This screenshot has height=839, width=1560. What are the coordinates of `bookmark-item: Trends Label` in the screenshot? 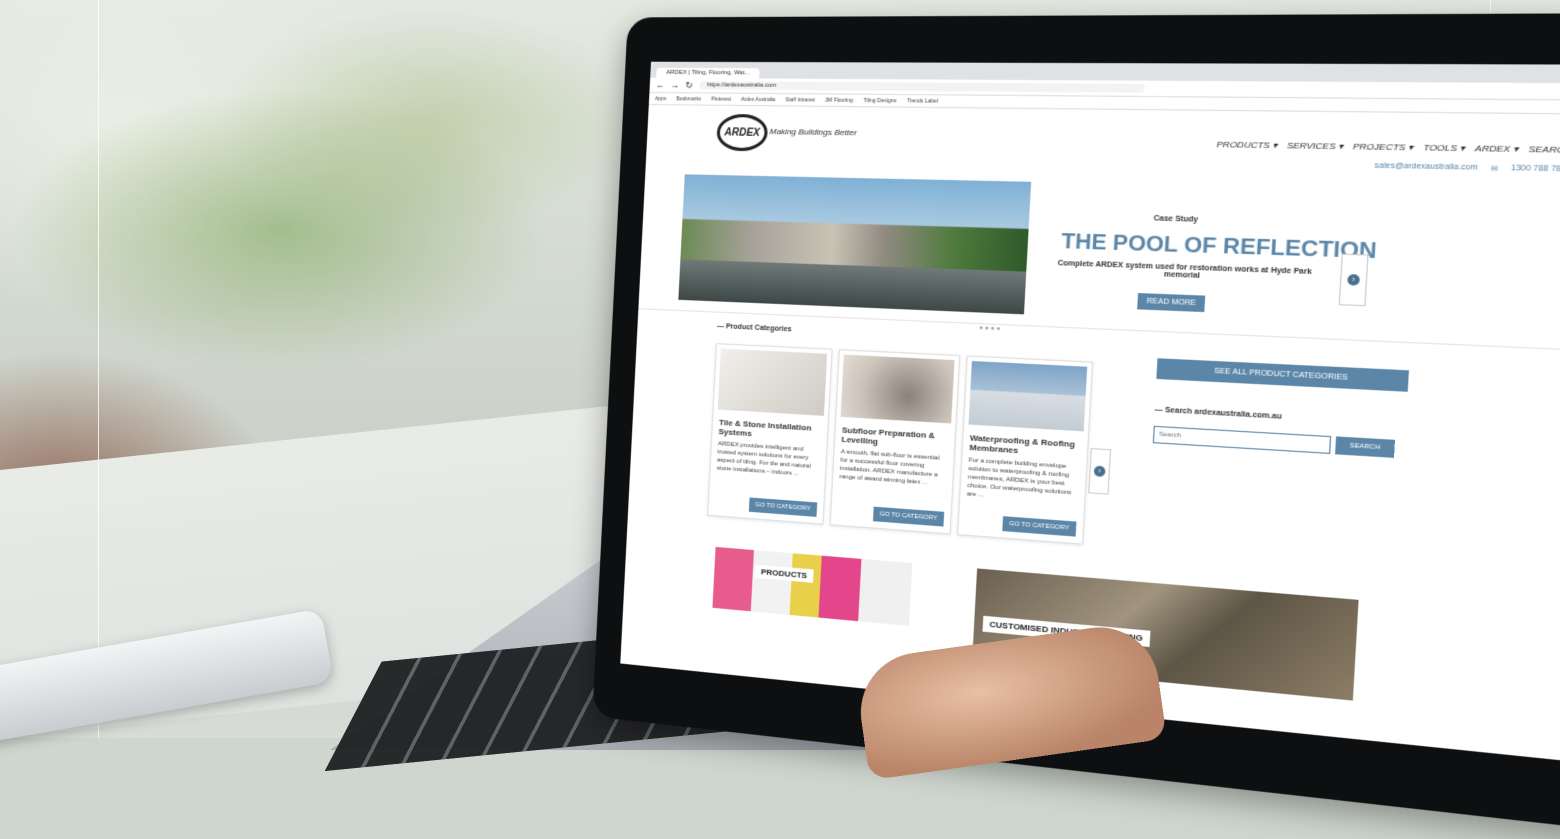 It's located at (922, 101).